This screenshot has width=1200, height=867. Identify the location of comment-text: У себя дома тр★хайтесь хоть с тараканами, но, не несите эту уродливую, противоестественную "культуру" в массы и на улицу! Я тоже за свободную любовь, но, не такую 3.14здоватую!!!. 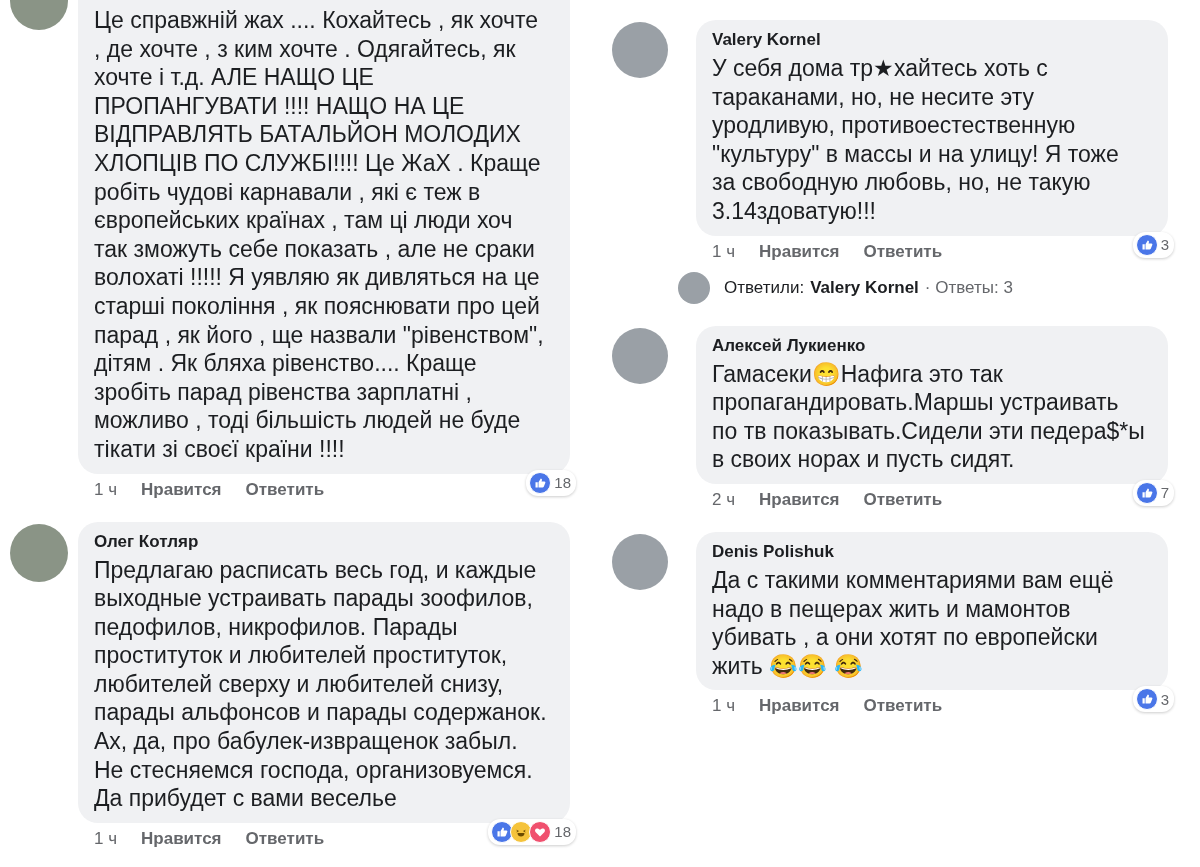
(916, 140).